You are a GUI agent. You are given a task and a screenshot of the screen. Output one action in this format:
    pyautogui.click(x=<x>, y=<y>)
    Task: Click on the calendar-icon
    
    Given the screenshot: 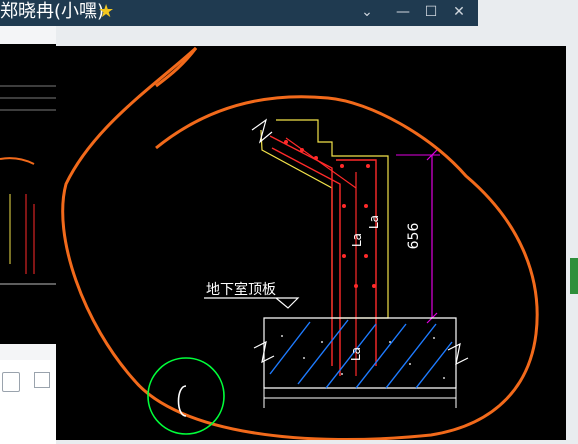 What is the action you would take?
    pyautogui.click(x=42, y=380)
    